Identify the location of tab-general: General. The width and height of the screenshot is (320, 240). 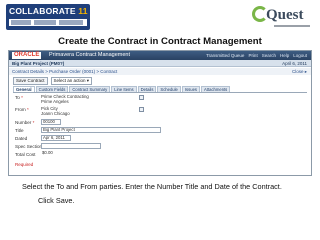
(24, 89).